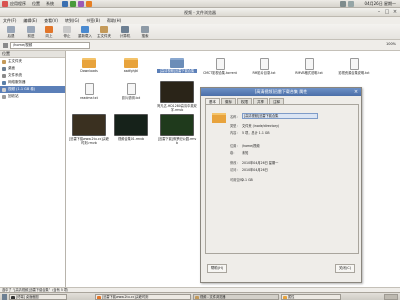 This screenshot has height=300, width=400. What do you see at coordinates (280, 116) in the screenshot?
I see `name-field: [高清视频]迅雷下载合集` at bounding box center [280, 116].